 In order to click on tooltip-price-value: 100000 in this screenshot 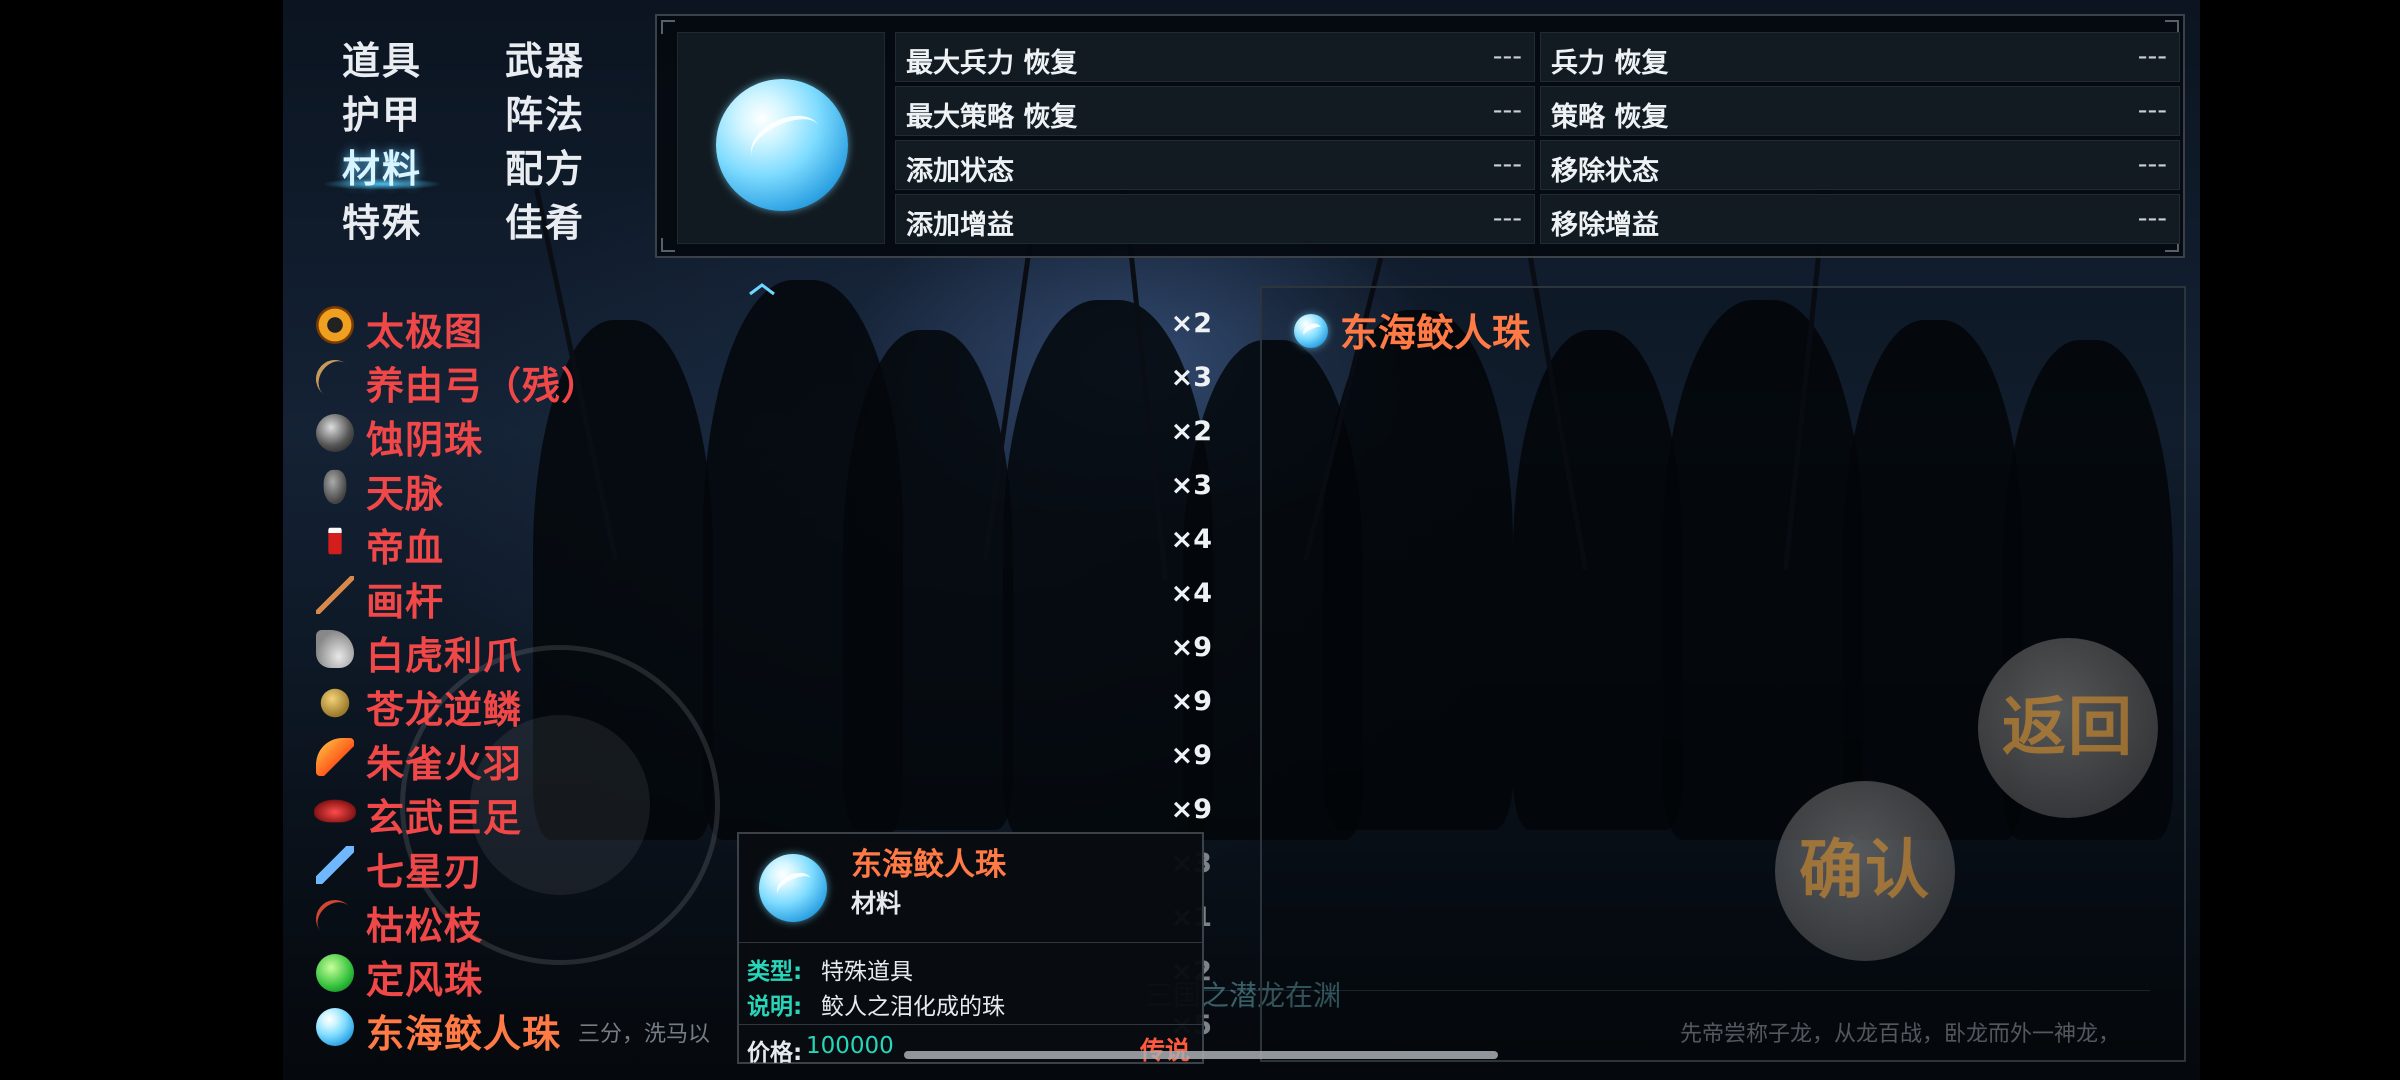, I will do `click(850, 1046)`.